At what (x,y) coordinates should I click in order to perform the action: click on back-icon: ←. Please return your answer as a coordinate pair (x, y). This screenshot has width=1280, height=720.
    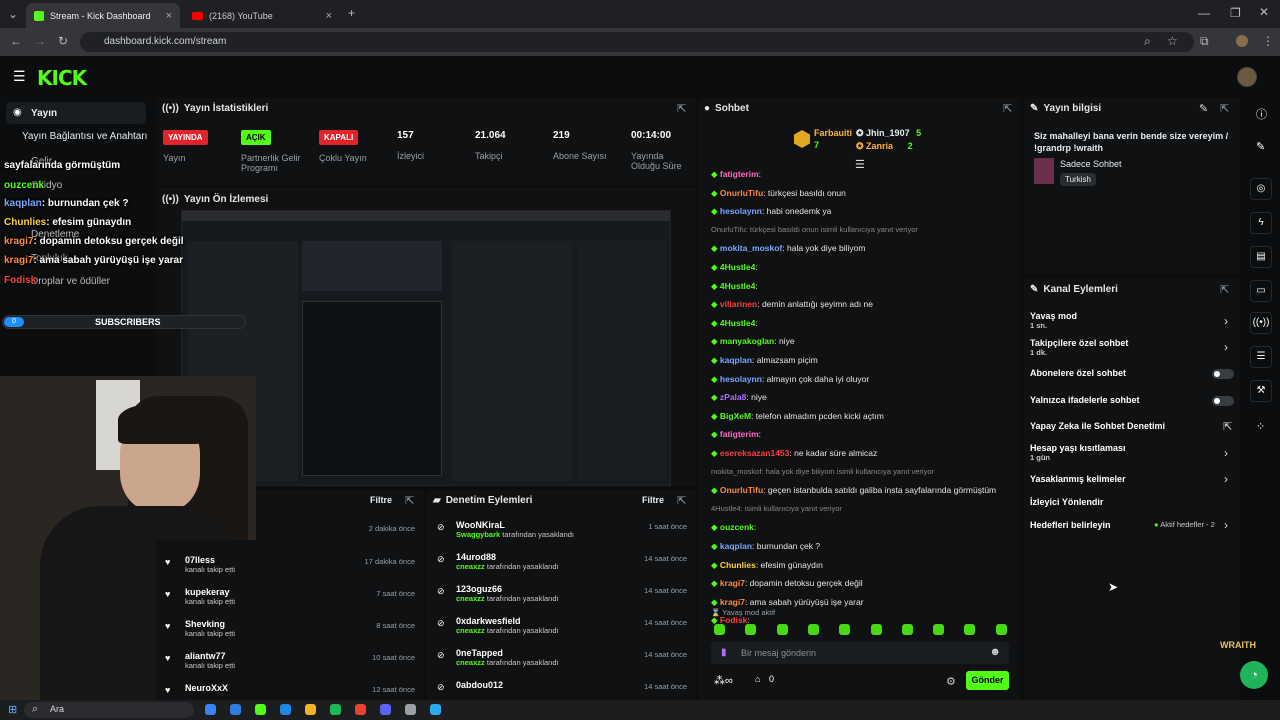
    Looking at the image, I should click on (16, 41).